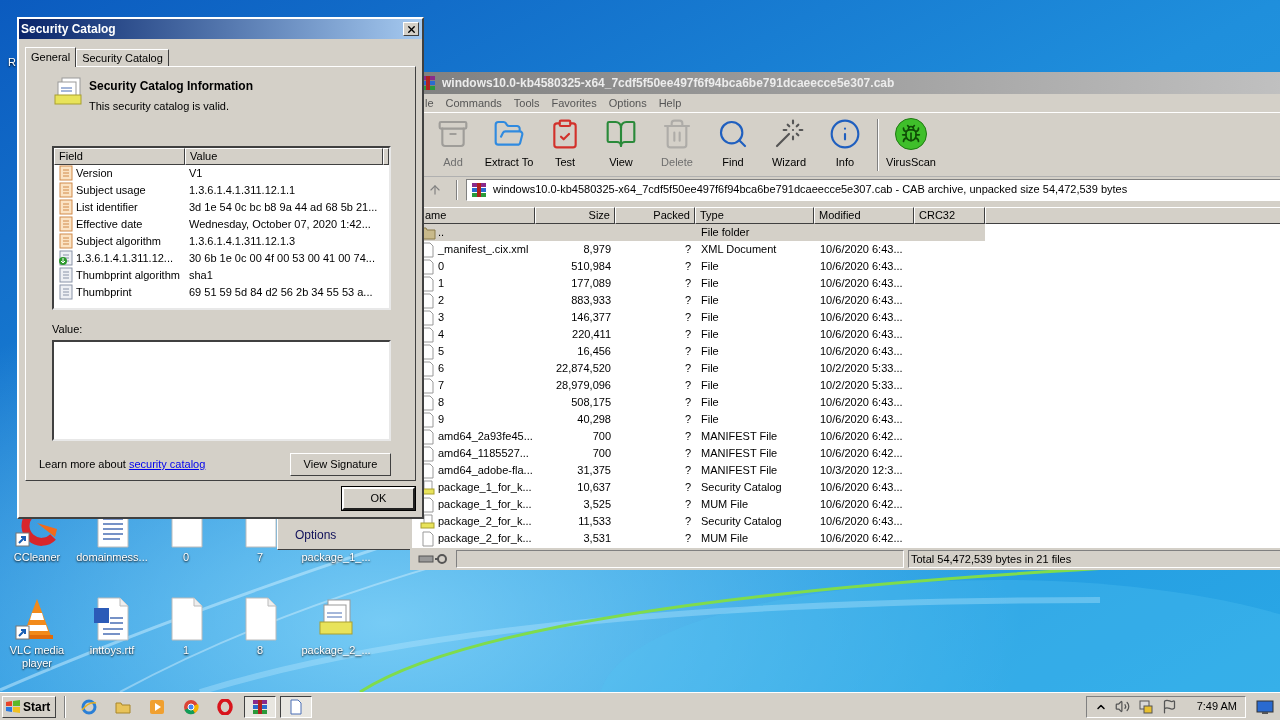 This screenshot has width=1280, height=720. Describe the element at coordinates (526, 103) in the screenshot. I see `menu-item: Tools` at that location.